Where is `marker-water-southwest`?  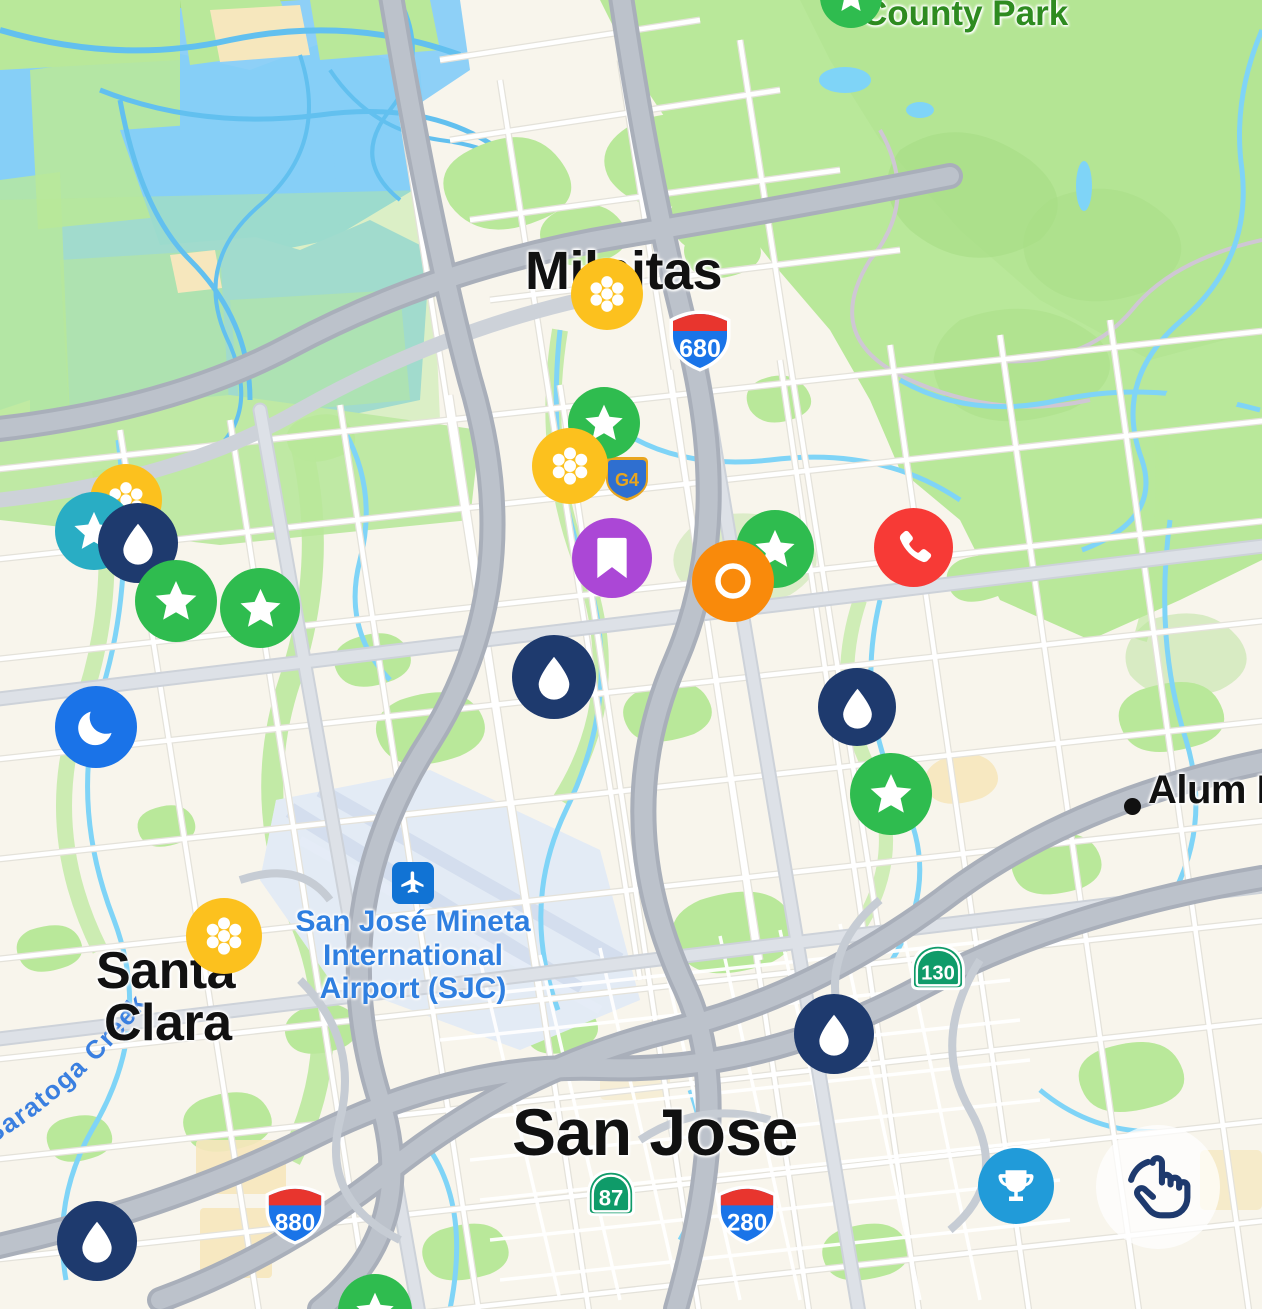
marker-water-southwest is located at coordinates (97, 1241).